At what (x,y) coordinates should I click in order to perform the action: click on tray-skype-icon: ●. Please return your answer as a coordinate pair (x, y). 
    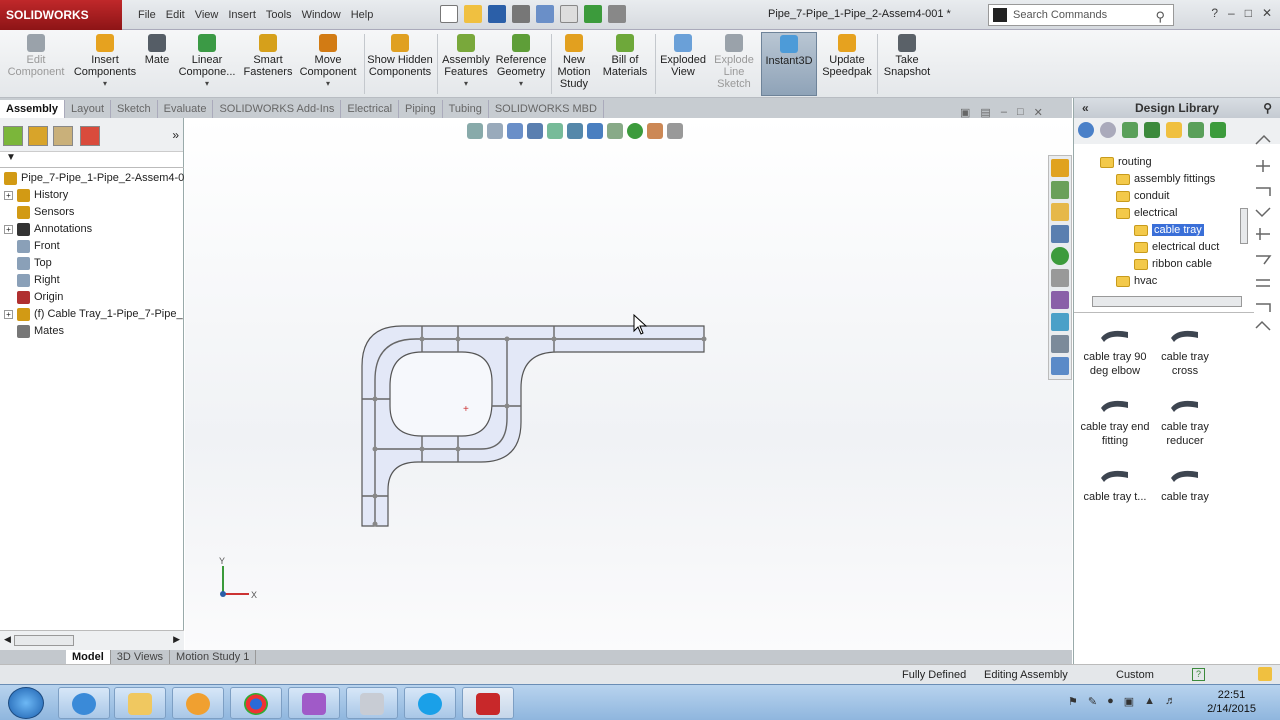
    Looking at the image, I should click on (1110, 701).